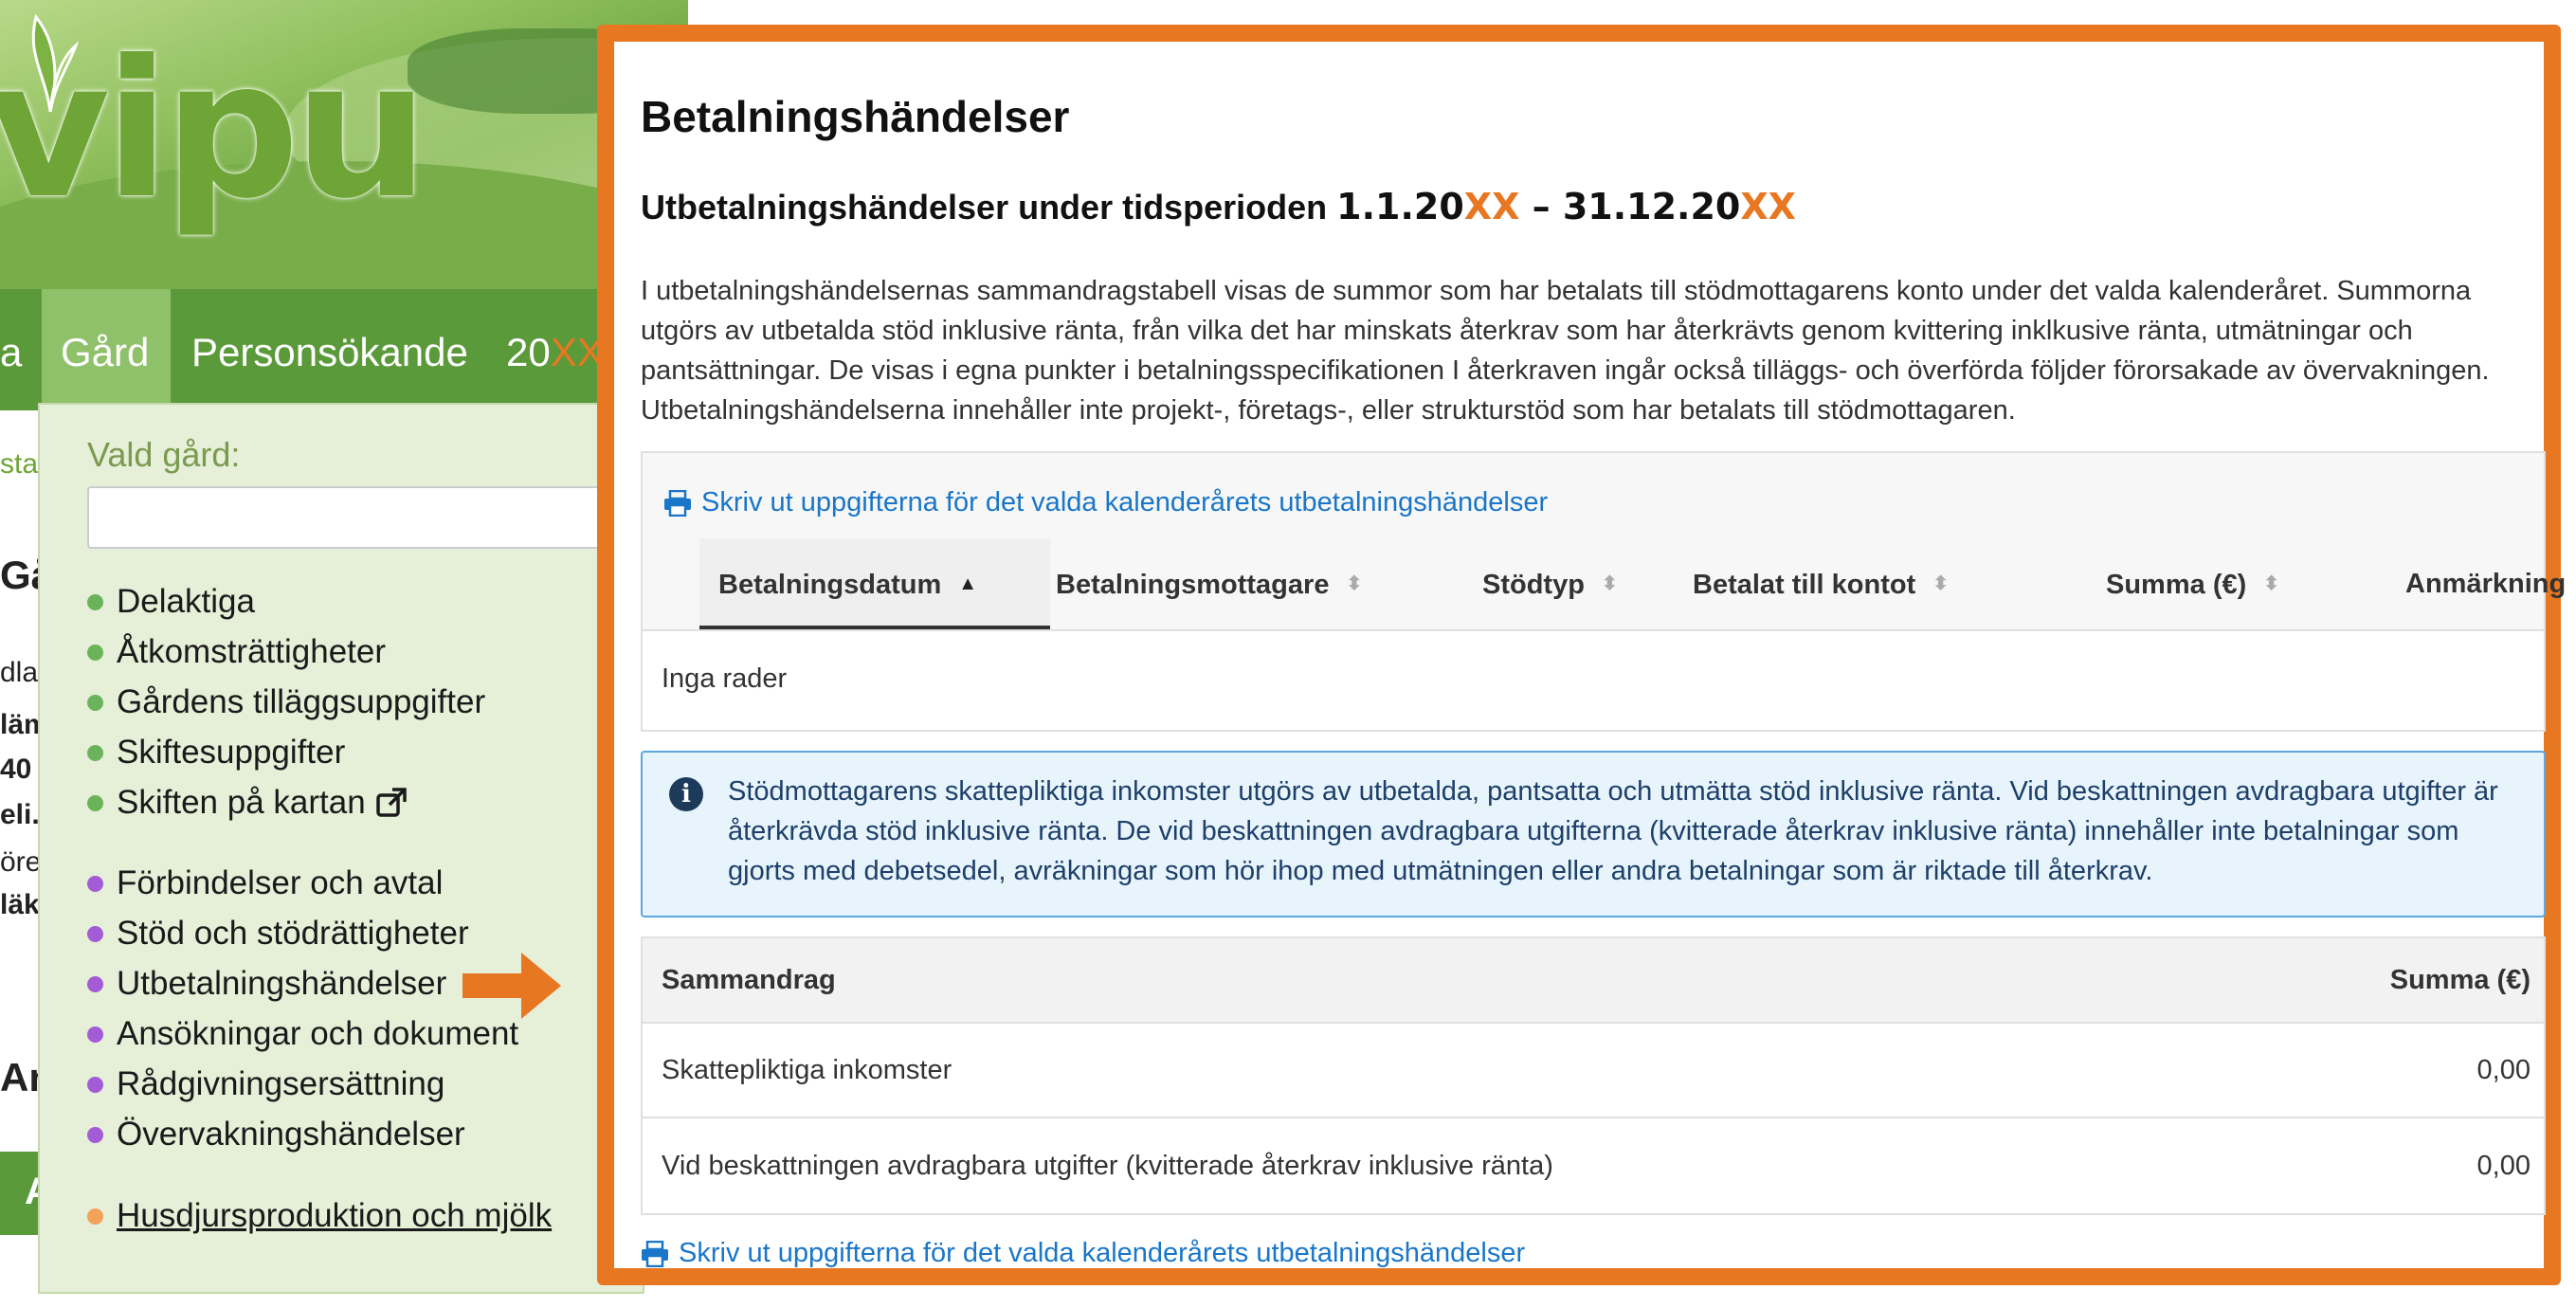 Image resolution: width=2576 pixels, height=1308 pixels. I want to click on period-dates: 1.1.20XX – 31.12.20XX, so click(1566, 206).